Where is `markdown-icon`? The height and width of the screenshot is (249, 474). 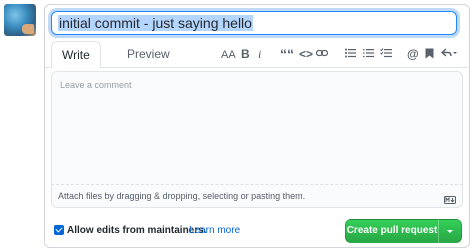 markdown-icon is located at coordinates (450, 200).